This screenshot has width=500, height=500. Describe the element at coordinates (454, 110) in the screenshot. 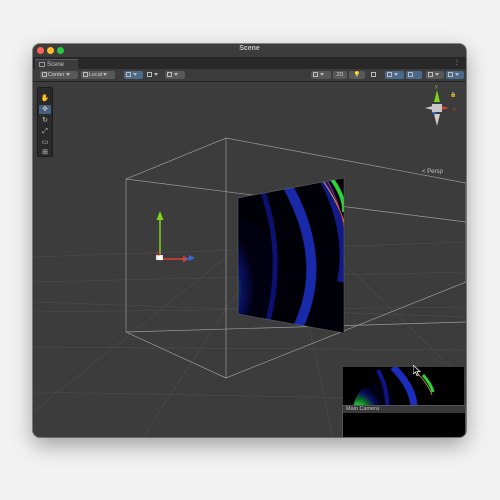

I see `svg-text: x` at that location.